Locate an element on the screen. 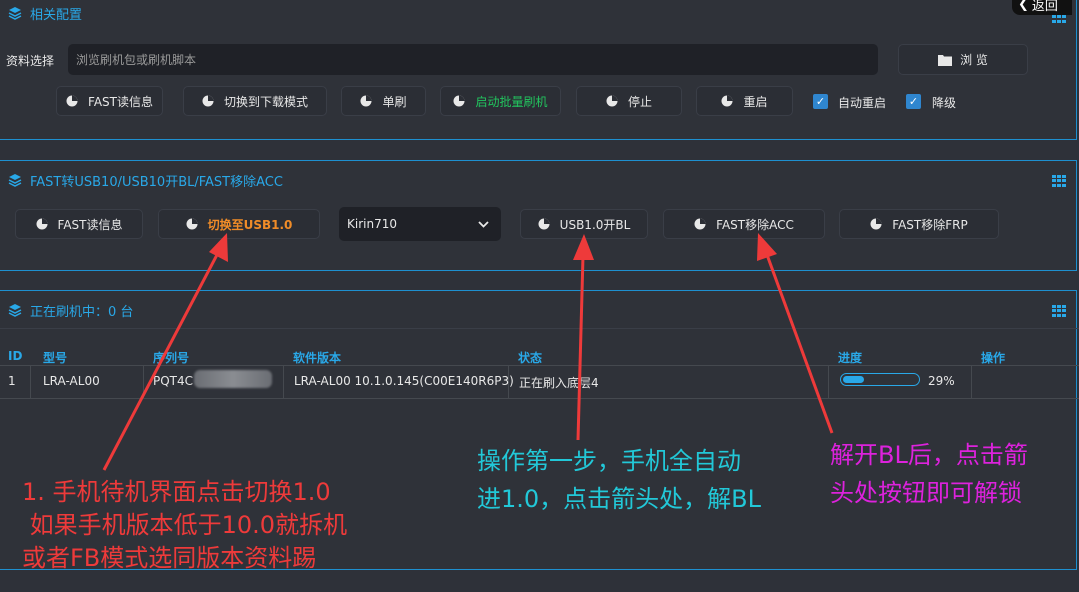 The width and height of the screenshot is (1079, 592). stop-button: 停止 is located at coordinates (629, 101).